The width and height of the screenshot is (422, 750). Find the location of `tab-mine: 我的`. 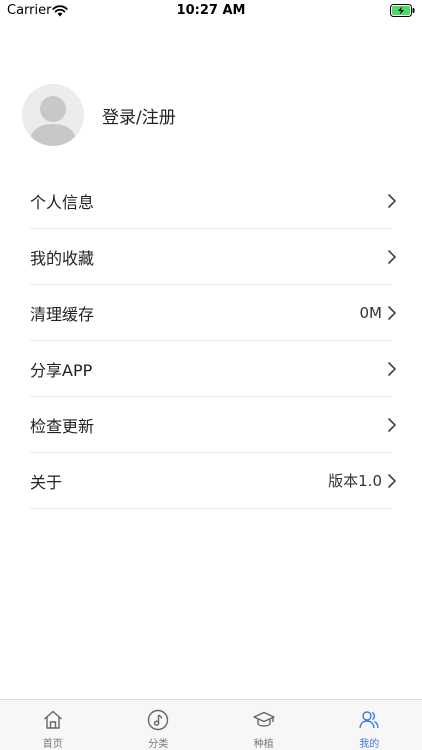

tab-mine: 我的 is located at coordinates (369, 725).